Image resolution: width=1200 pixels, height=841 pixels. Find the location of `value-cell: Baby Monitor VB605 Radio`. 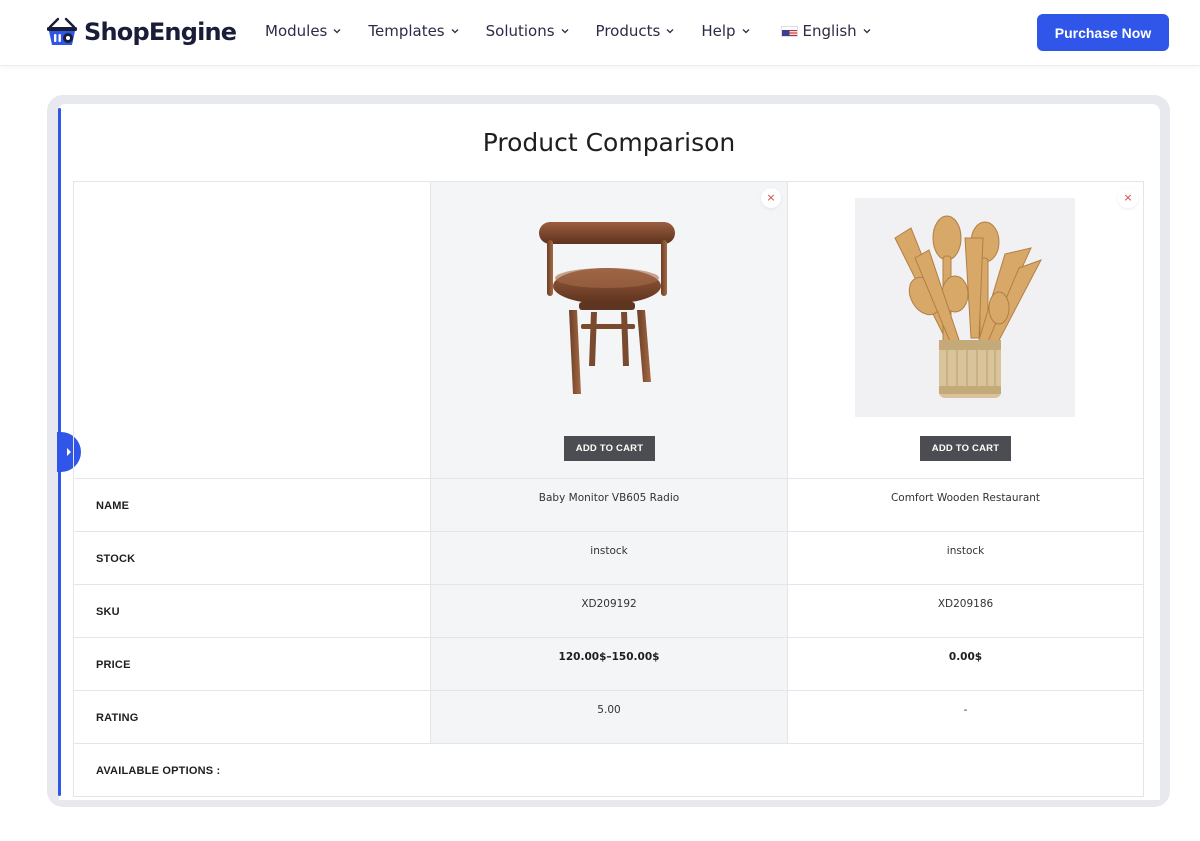

value-cell: Baby Monitor VB605 Radio is located at coordinates (608, 505).